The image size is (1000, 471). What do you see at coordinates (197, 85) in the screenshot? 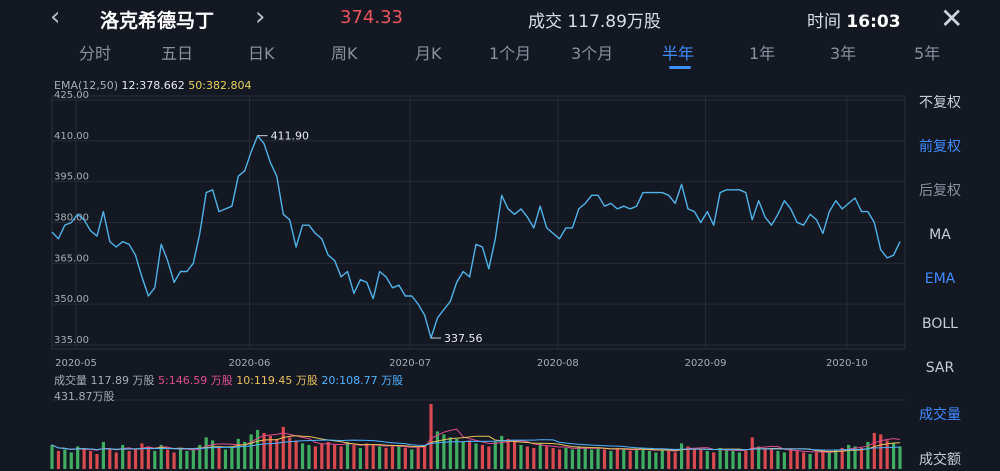
I see `ema50-label: 50:` at bounding box center [197, 85].